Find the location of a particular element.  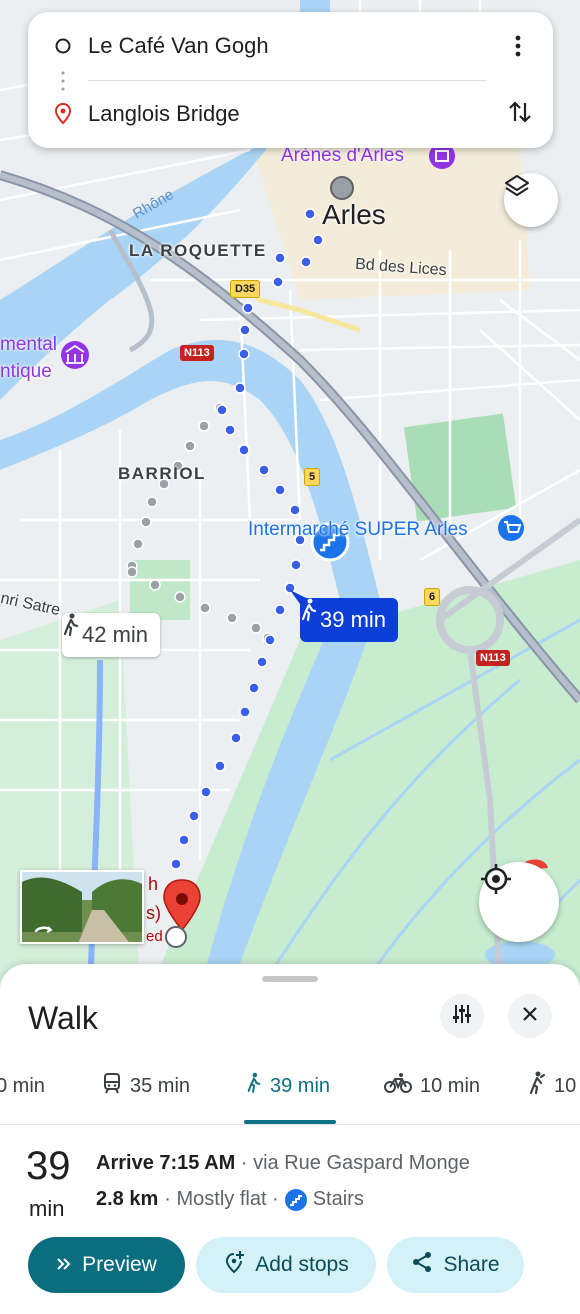

tab-transit: 35 min is located at coordinates (146, 1086).